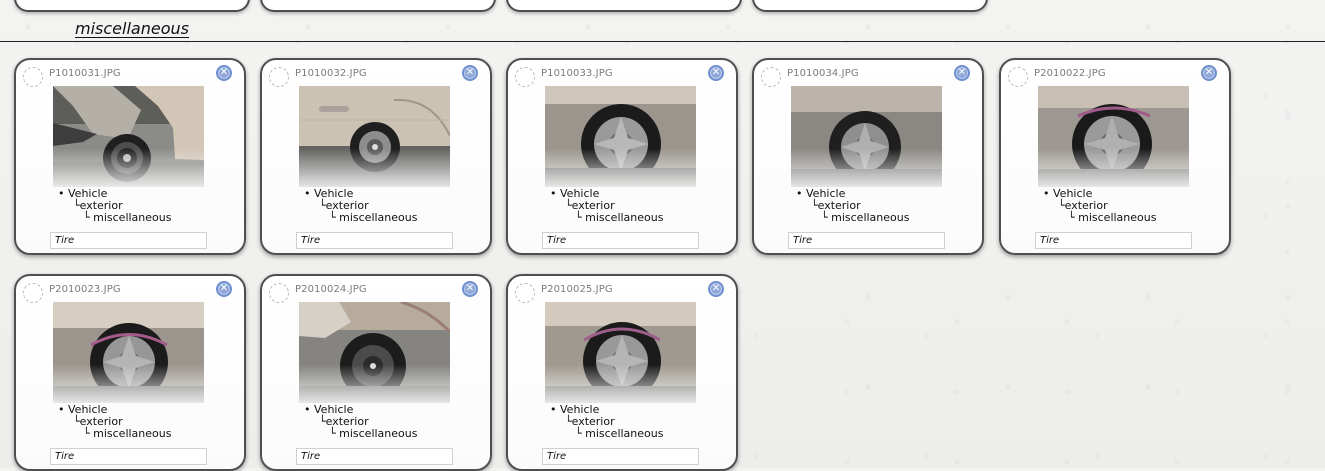 The image size is (1325, 471). Describe the element at coordinates (85, 289) in the screenshot. I see `card-filename: P2010023.JPG` at that location.